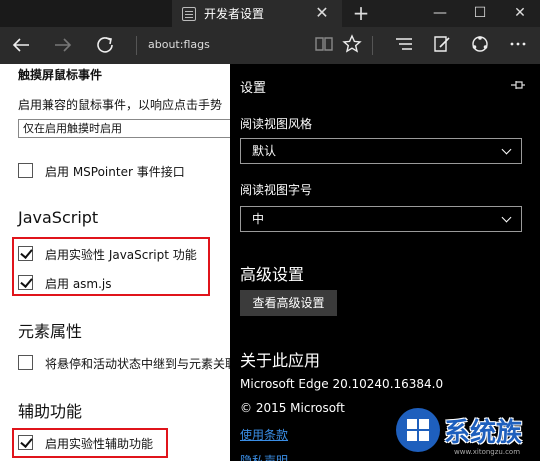 This screenshot has height=461, width=540. What do you see at coordinates (25, 170) in the screenshot?
I see `mspointer-checkbox` at bounding box center [25, 170].